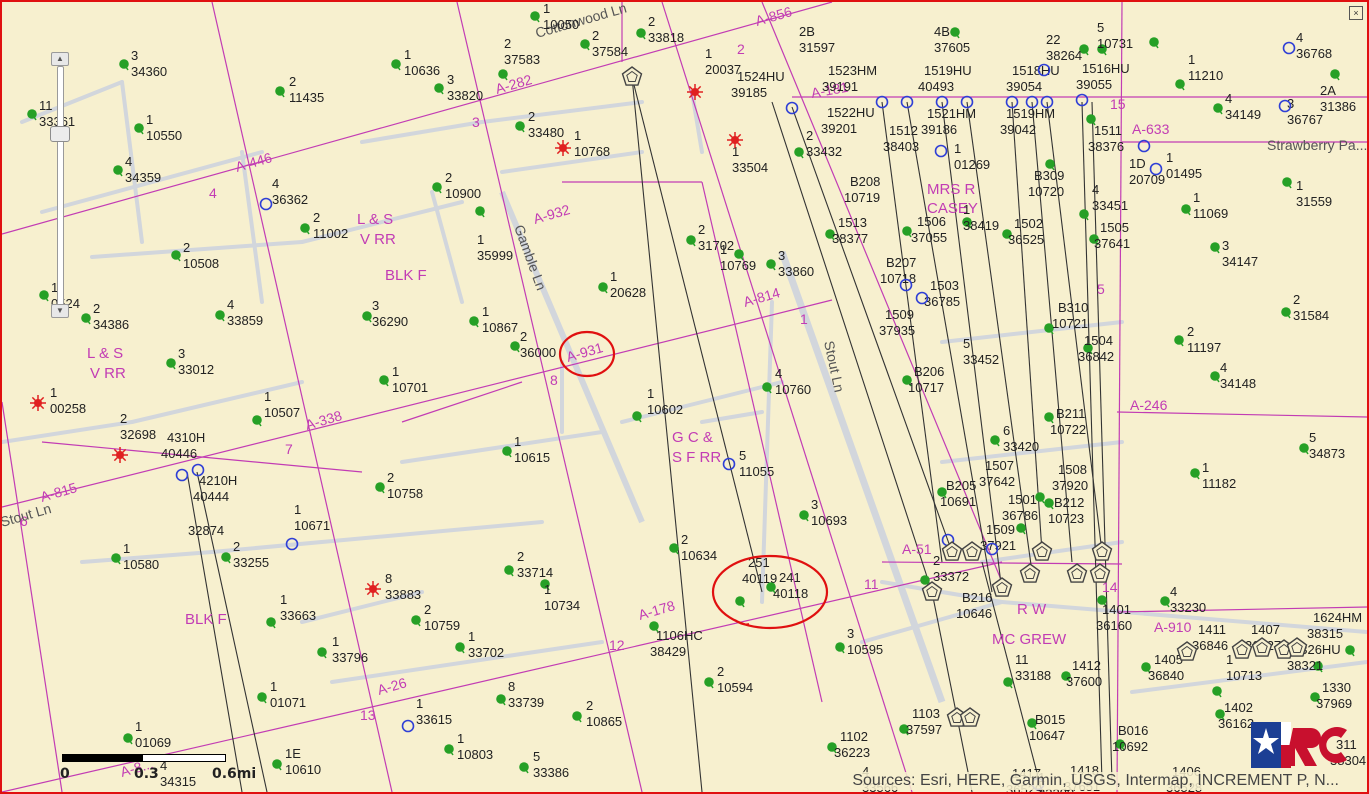 This screenshot has height=794, width=1369. What do you see at coordinates (65, 774) in the screenshot?
I see `scale-label-0: 0` at bounding box center [65, 774].